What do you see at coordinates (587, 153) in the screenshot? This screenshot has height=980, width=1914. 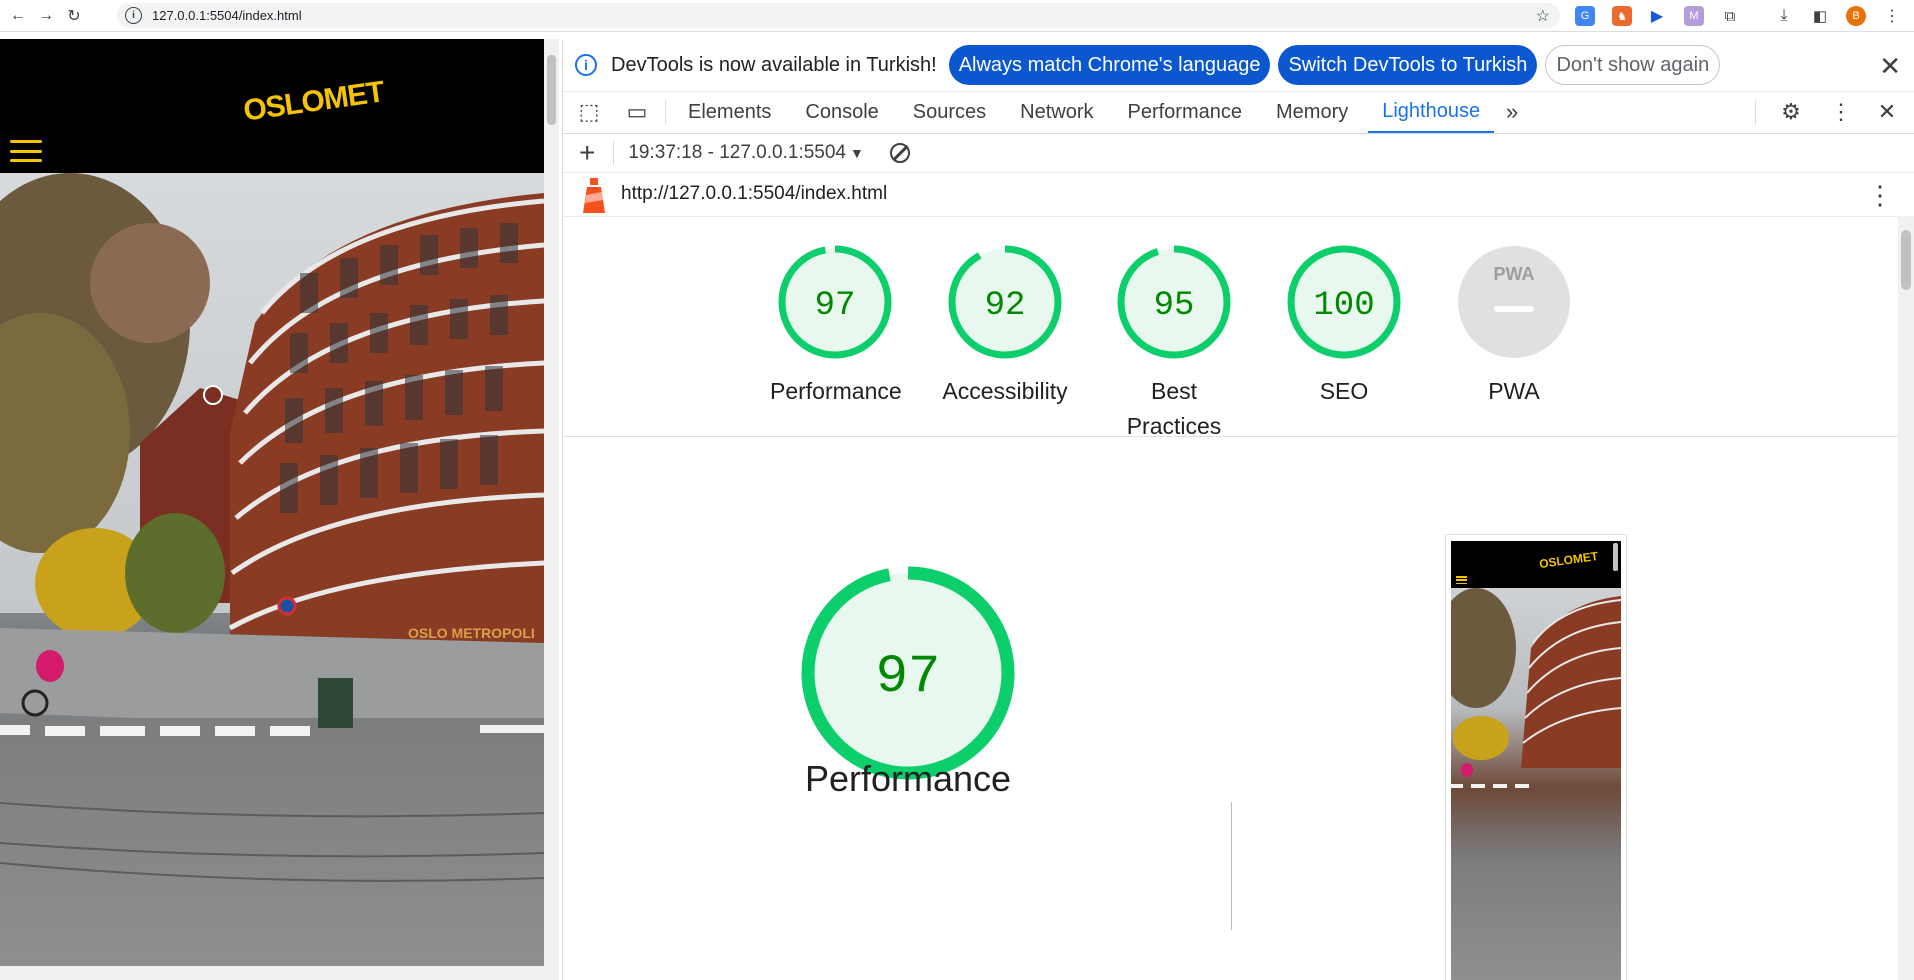 I see `new-report-icon: +` at bounding box center [587, 153].